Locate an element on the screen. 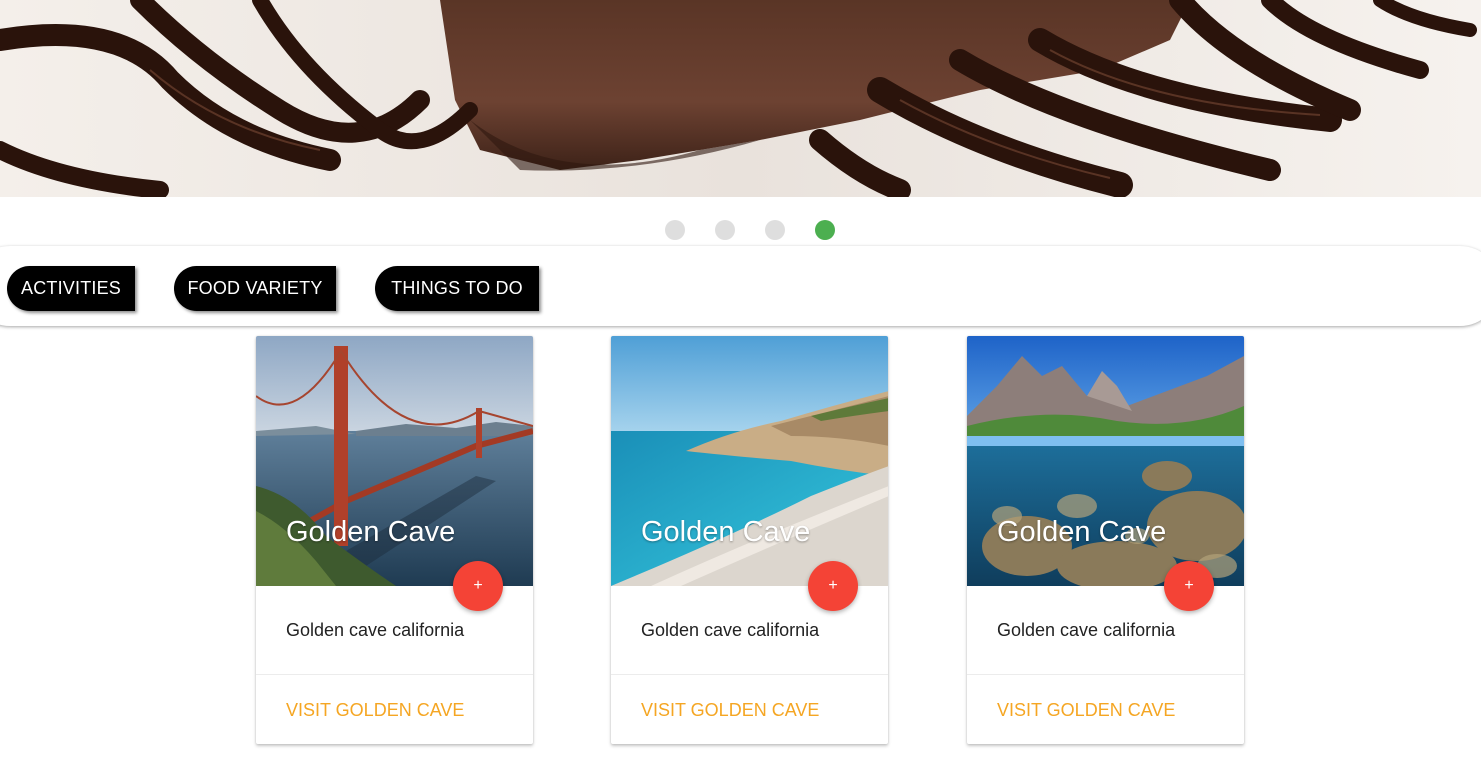  carousel-dot-4-active is located at coordinates (825, 230).